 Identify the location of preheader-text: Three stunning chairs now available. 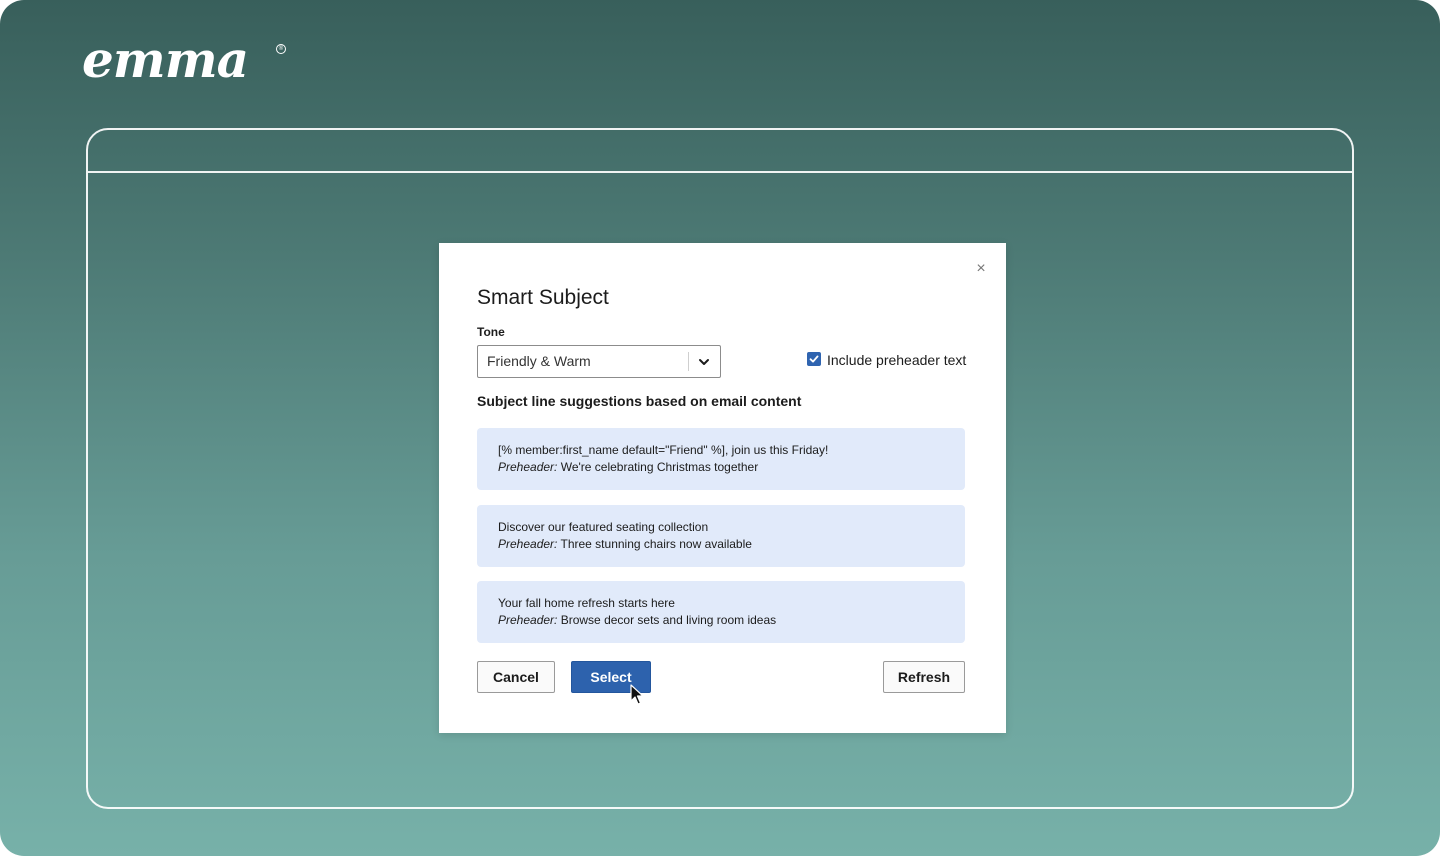
(656, 544).